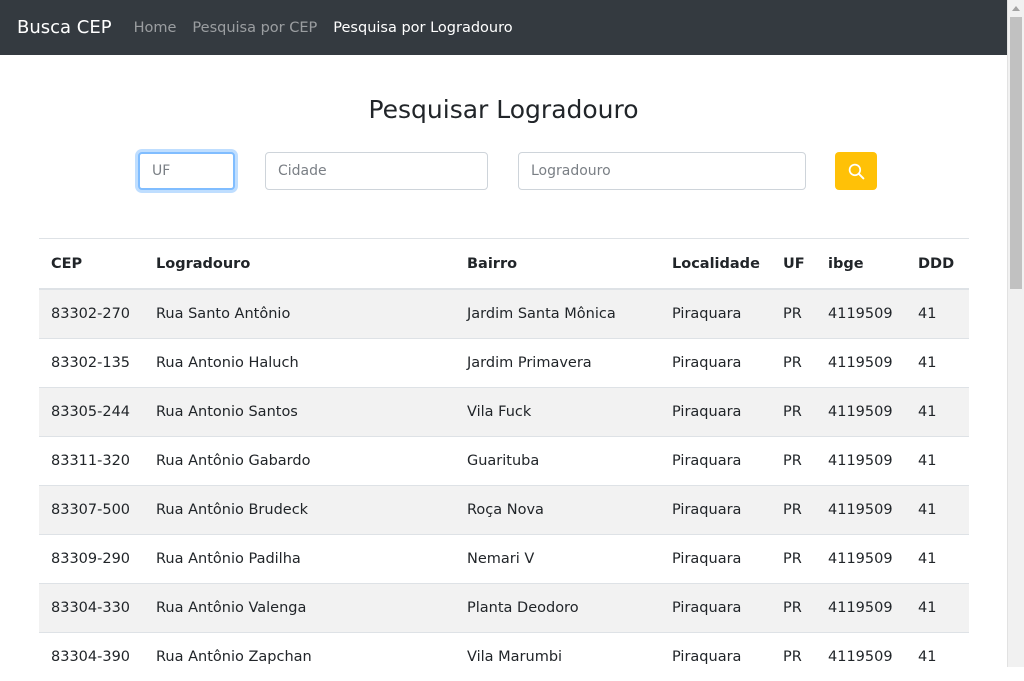 The height and width of the screenshot is (681, 1024). I want to click on header-uf: UF, so click(793, 264).